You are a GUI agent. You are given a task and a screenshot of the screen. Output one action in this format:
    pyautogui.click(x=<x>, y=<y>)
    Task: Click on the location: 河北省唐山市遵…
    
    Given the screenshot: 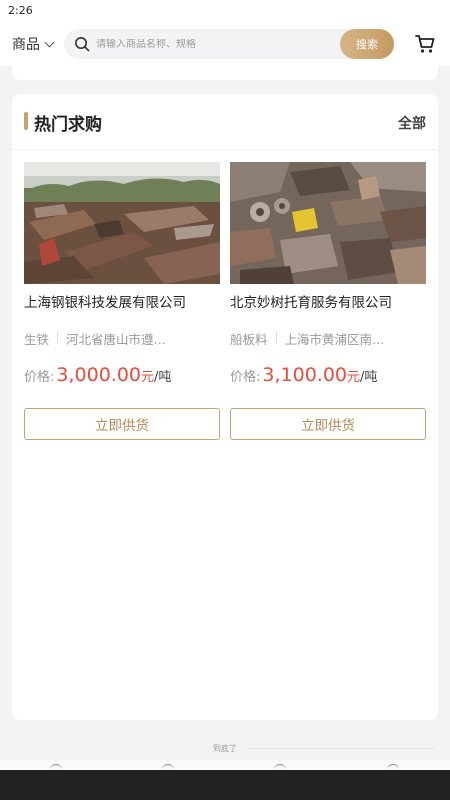 What is the action you would take?
    pyautogui.click(x=116, y=339)
    